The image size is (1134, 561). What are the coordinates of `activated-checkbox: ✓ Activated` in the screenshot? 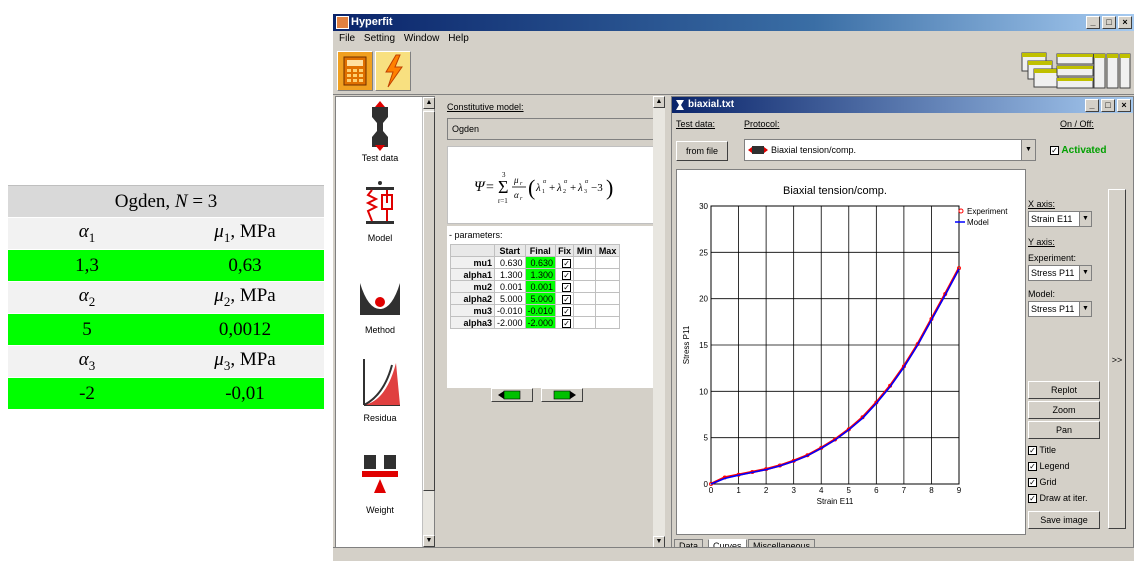 It's located at (1078, 150).